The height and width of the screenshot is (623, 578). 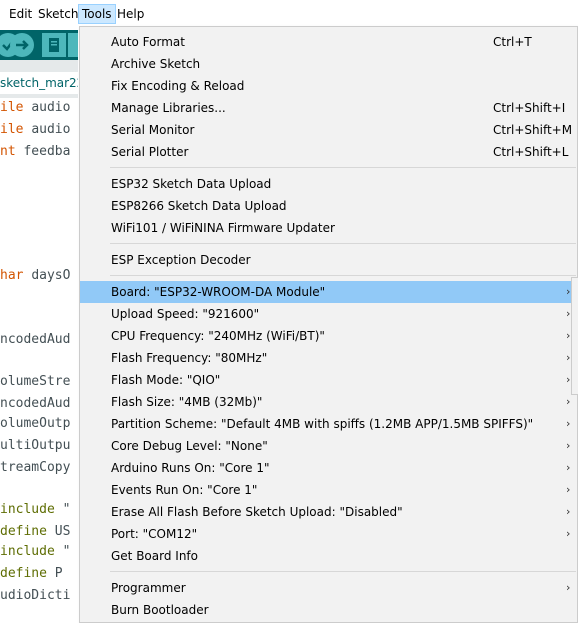 What do you see at coordinates (328, 42) in the screenshot?
I see `menu-item-auto-format: Auto Format Ctrl+T` at bounding box center [328, 42].